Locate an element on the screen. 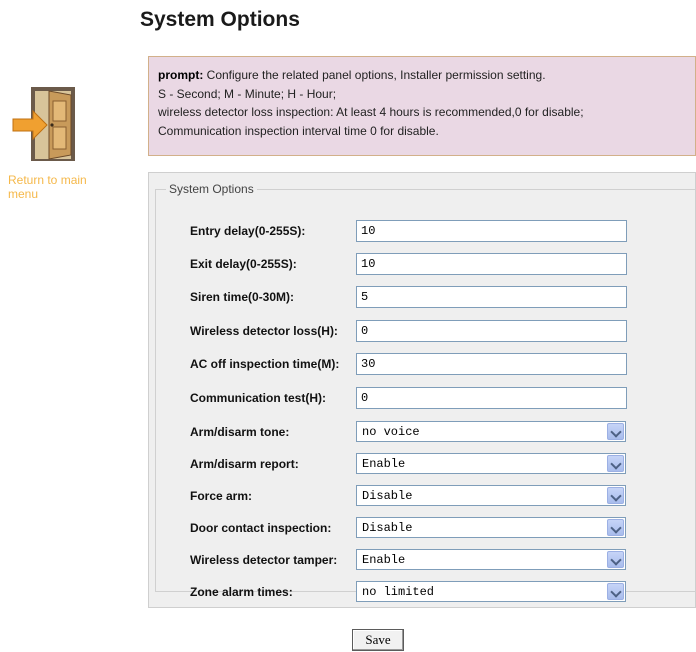 This screenshot has height=652, width=696. entry-delay-row: Entry delay(0-255S): is located at coordinates (426, 232).